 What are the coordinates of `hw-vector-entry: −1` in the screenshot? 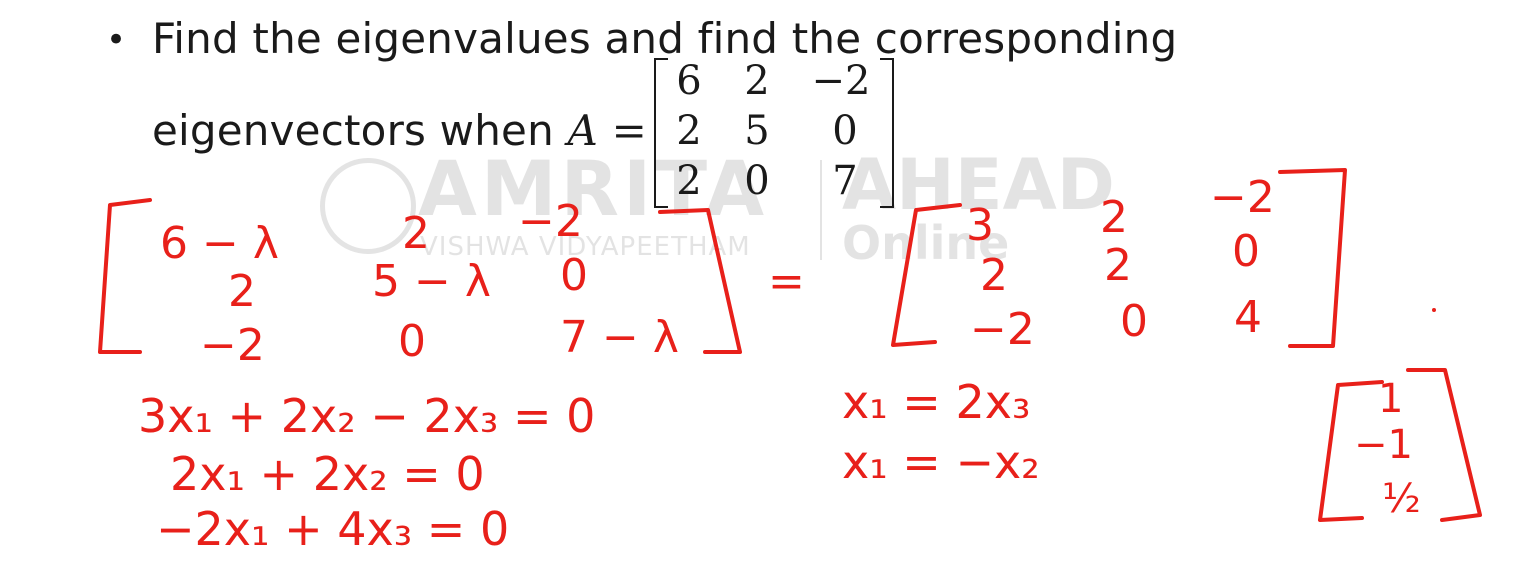 It's located at (1383, 445).